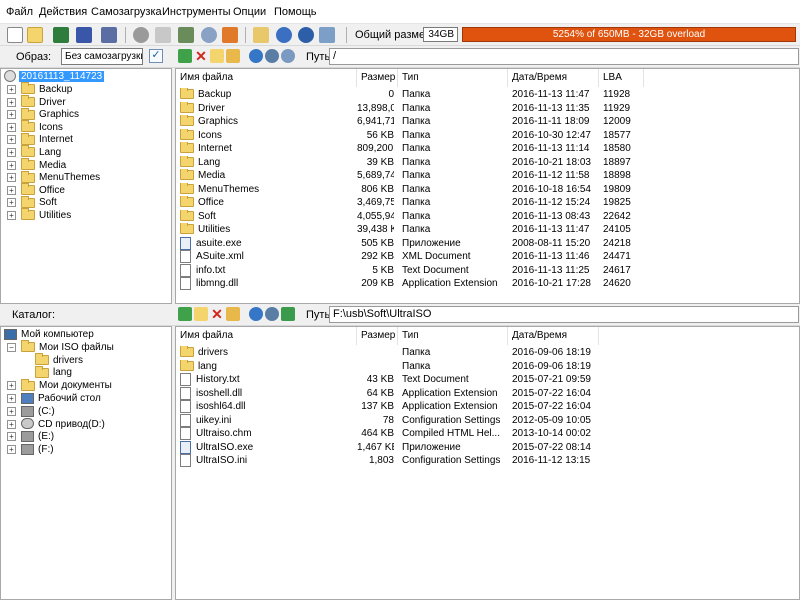  What do you see at coordinates (553, 336) in the screenshot?
I see `col-header-date: Дата/Время` at bounding box center [553, 336].